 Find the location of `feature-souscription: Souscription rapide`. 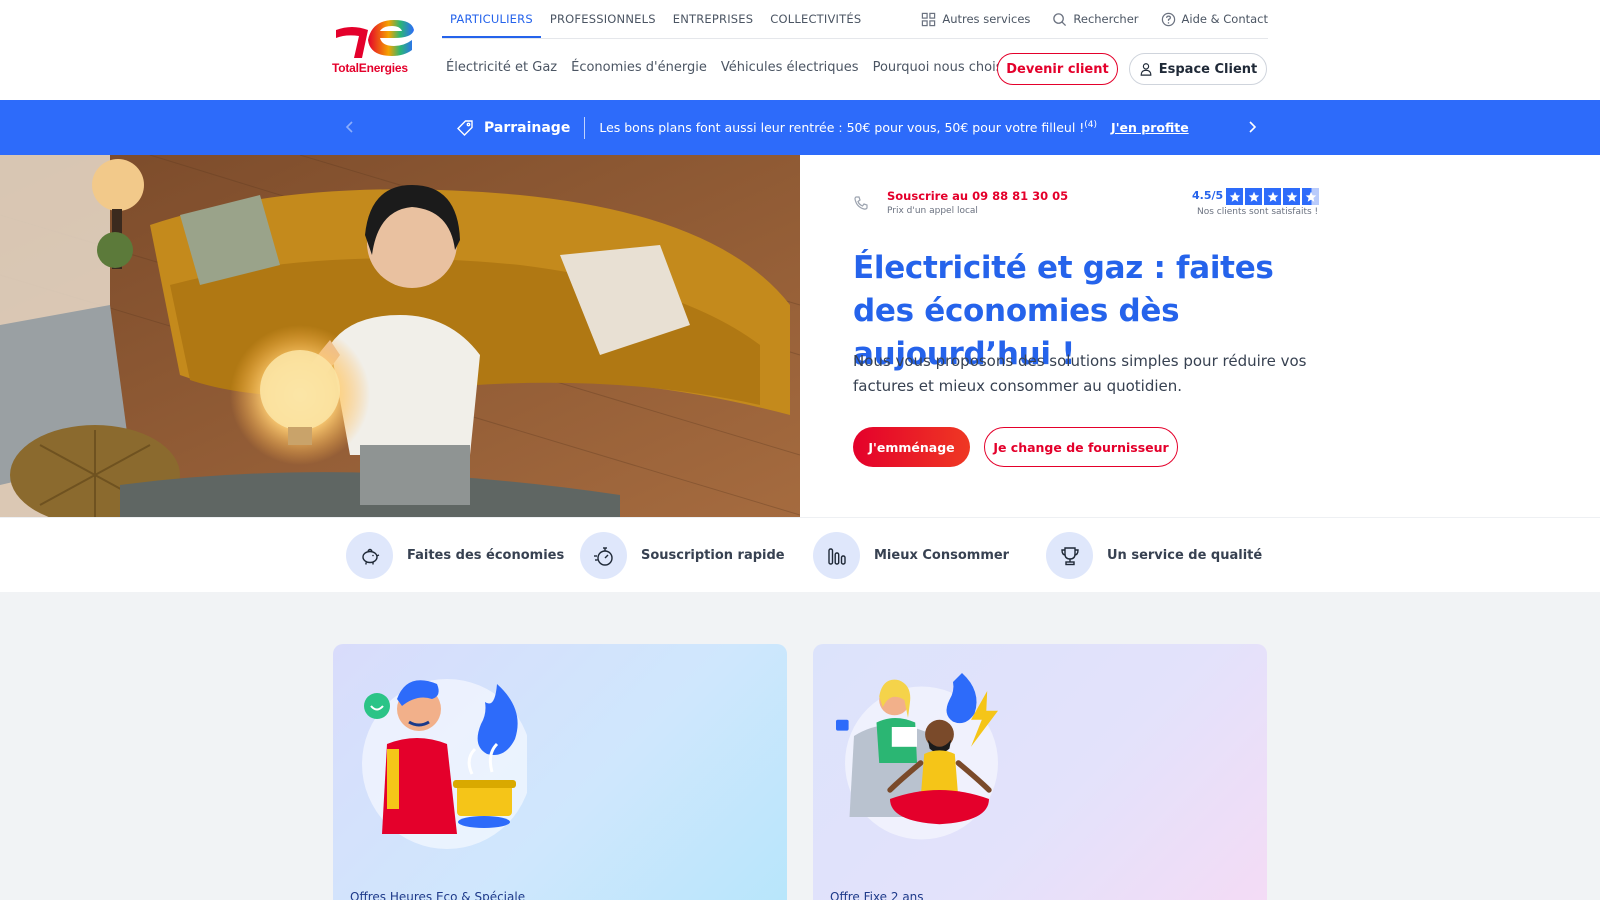

feature-souscription: Souscription rapide is located at coordinates (682, 555).